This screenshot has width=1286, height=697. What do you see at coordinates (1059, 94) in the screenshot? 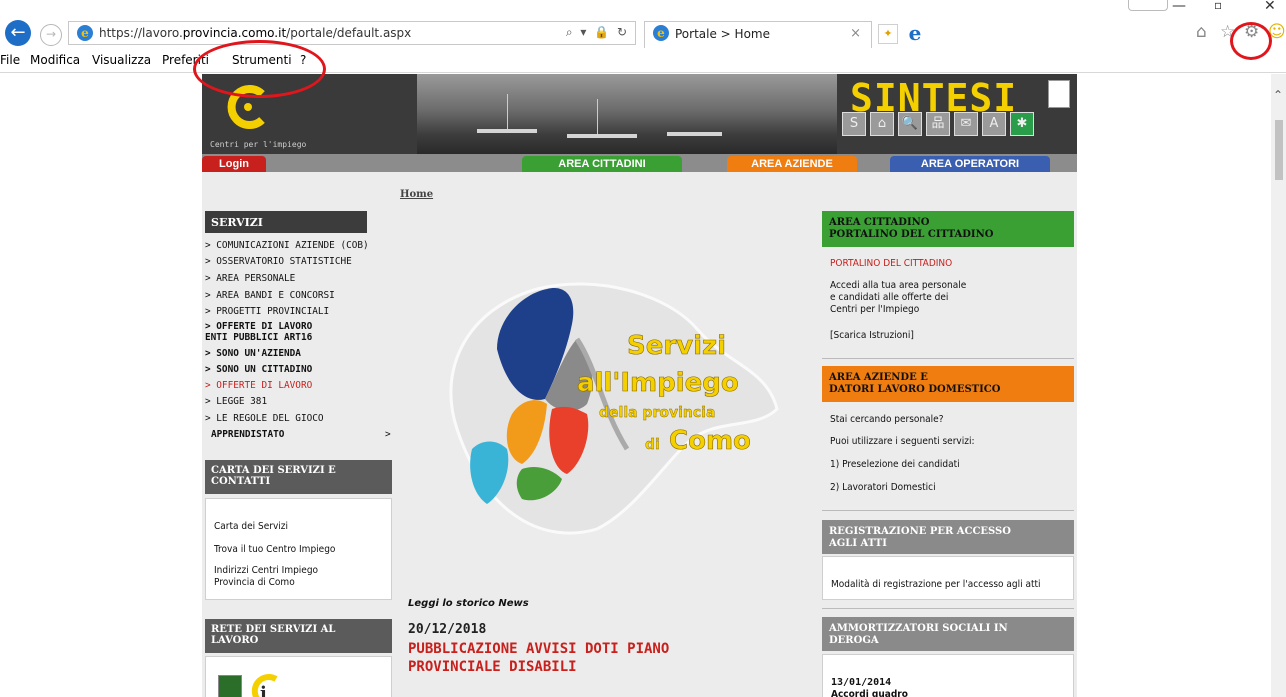
I see `crest-icon` at bounding box center [1059, 94].